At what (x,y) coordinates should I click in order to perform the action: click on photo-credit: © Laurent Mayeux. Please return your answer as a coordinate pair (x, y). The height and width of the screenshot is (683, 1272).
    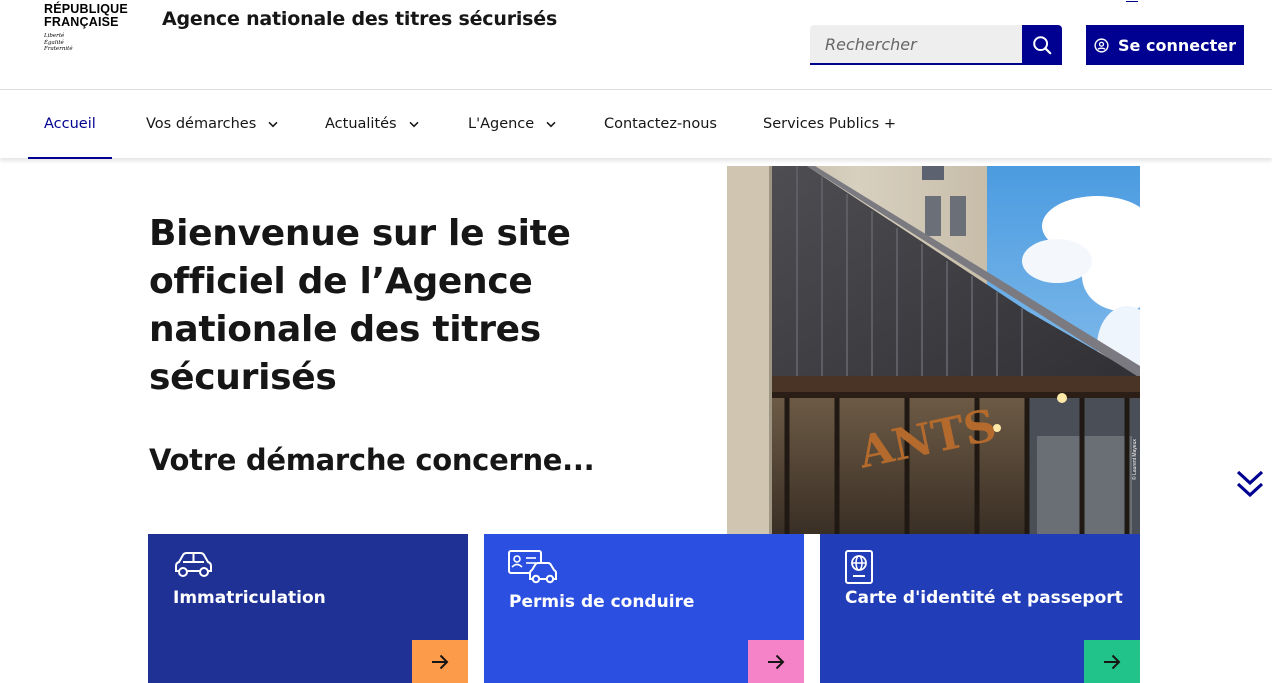
    Looking at the image, I should click on (1135, 459).